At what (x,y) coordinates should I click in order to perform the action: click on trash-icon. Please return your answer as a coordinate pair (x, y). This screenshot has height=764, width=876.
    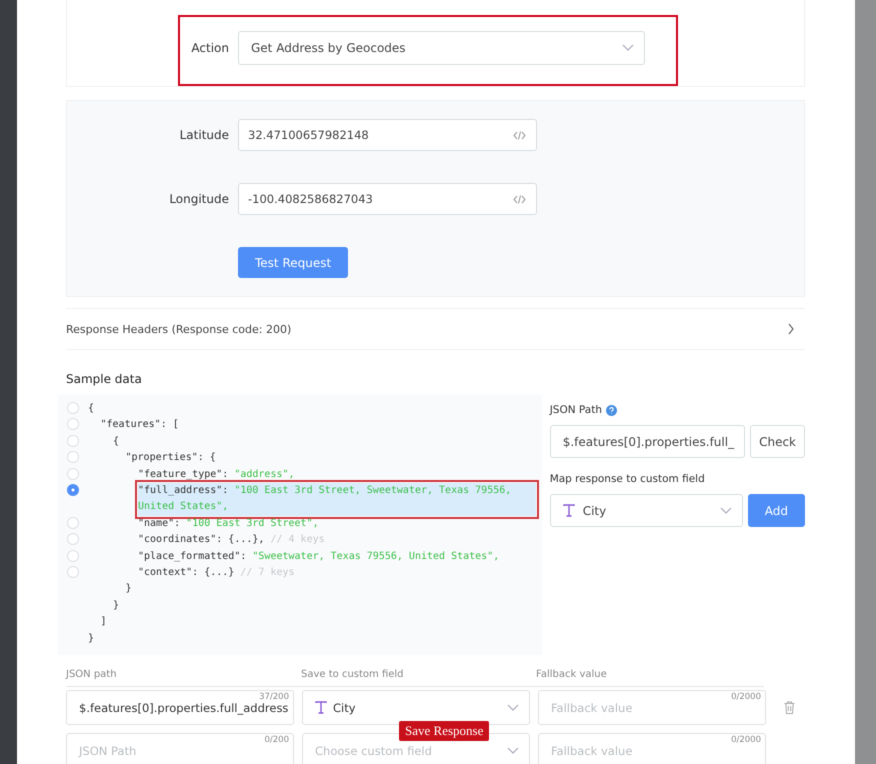
    Looking at the image, I should click on (789, 707).